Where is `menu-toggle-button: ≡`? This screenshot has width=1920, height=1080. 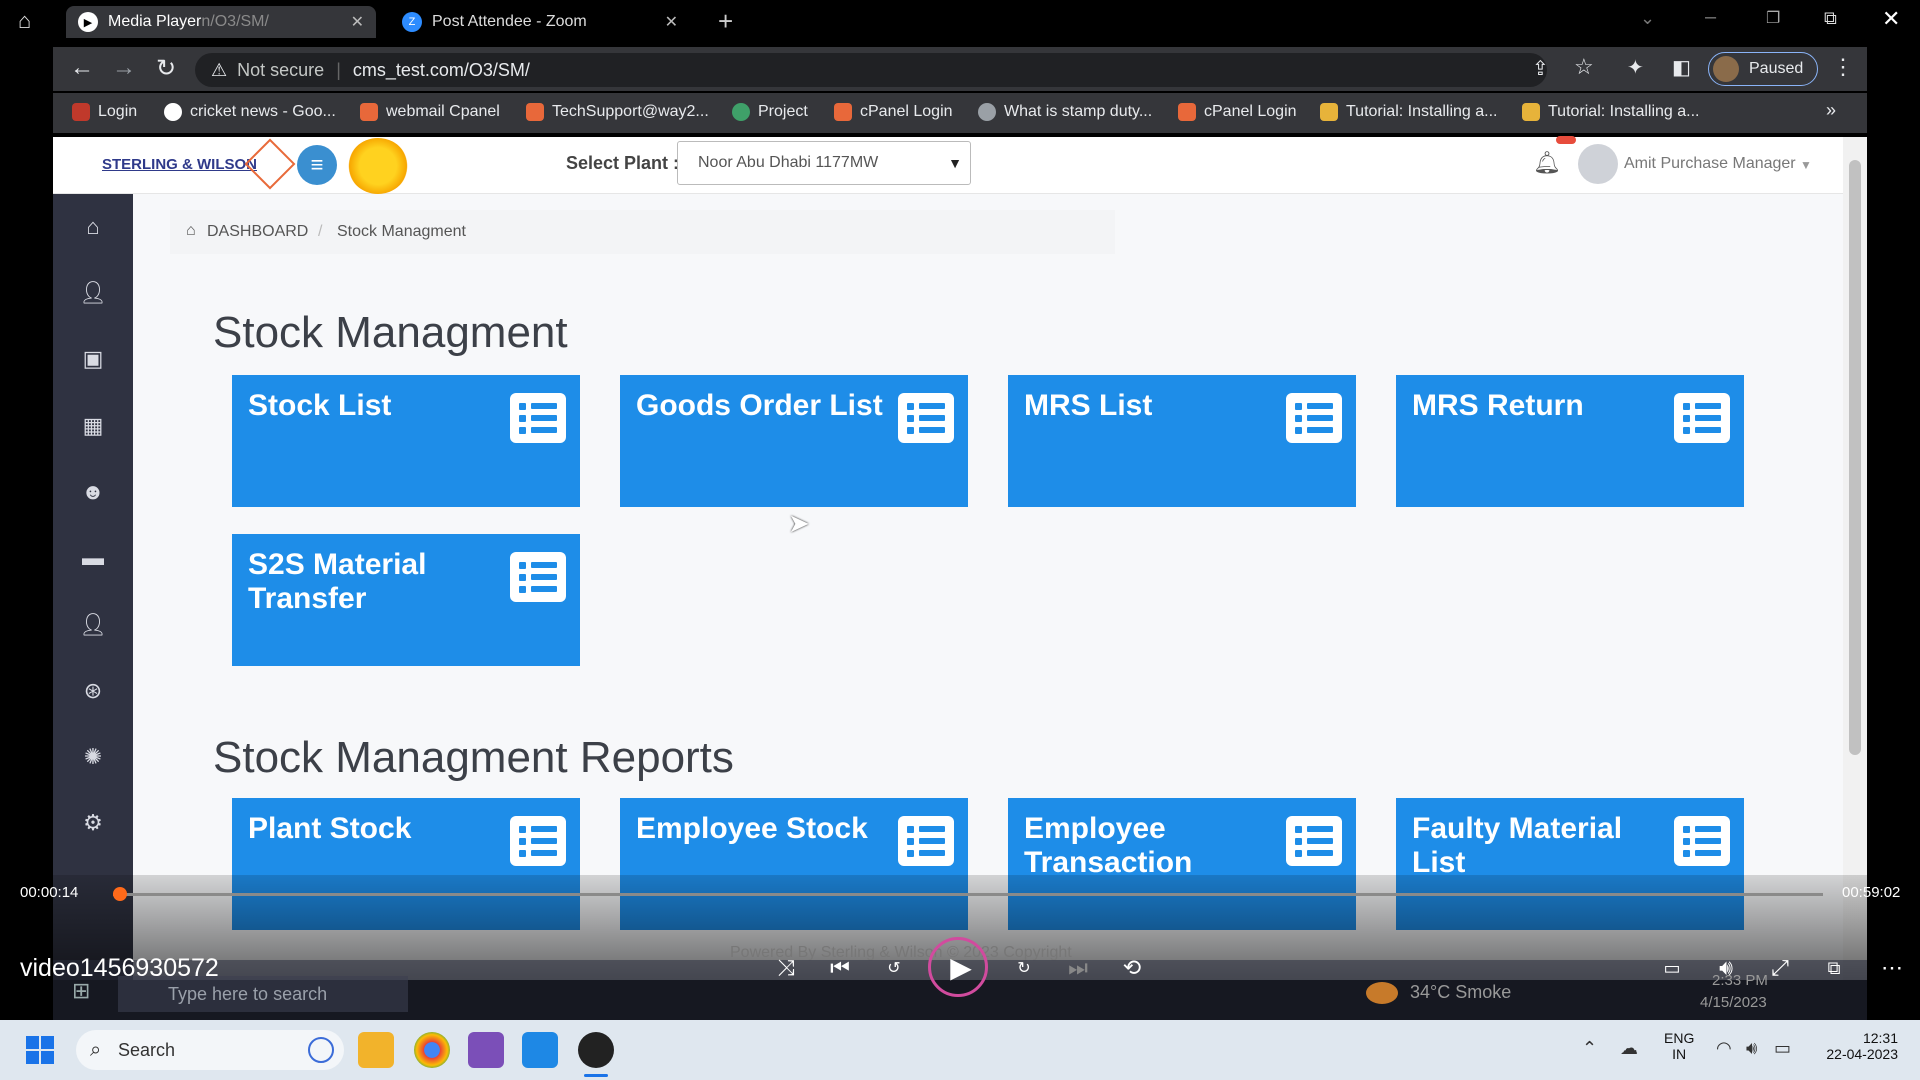 menu-toggle-button: ≡ is located at coordinates (317, 165).